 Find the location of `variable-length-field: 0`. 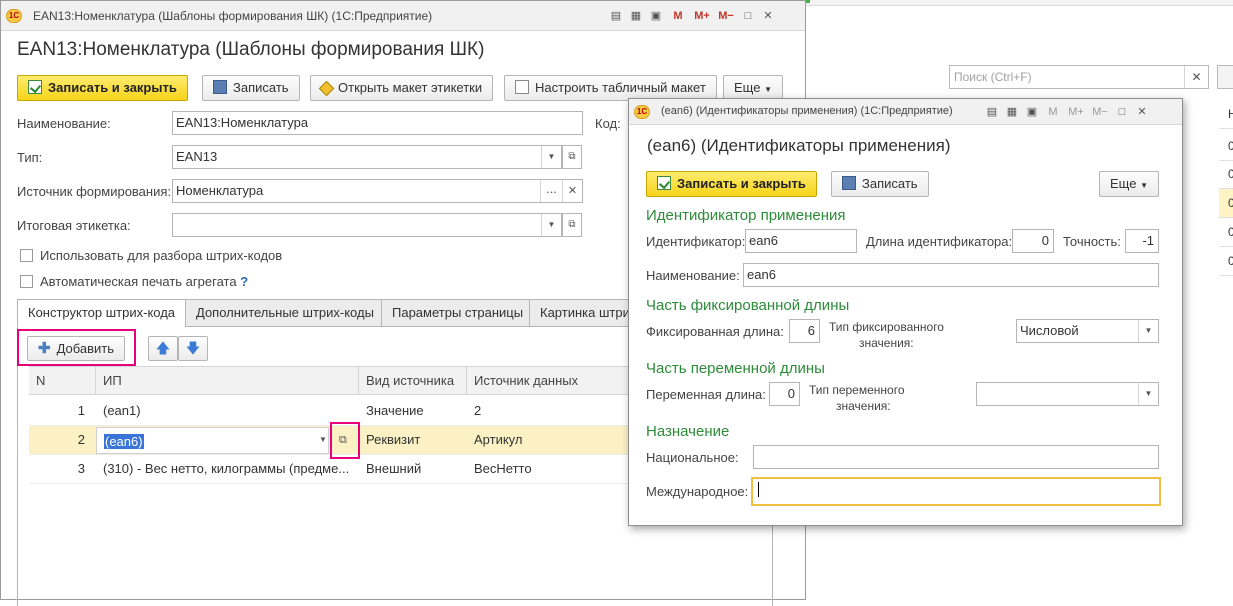

variable-length-field: 0 is located at coordinates (784, 394).